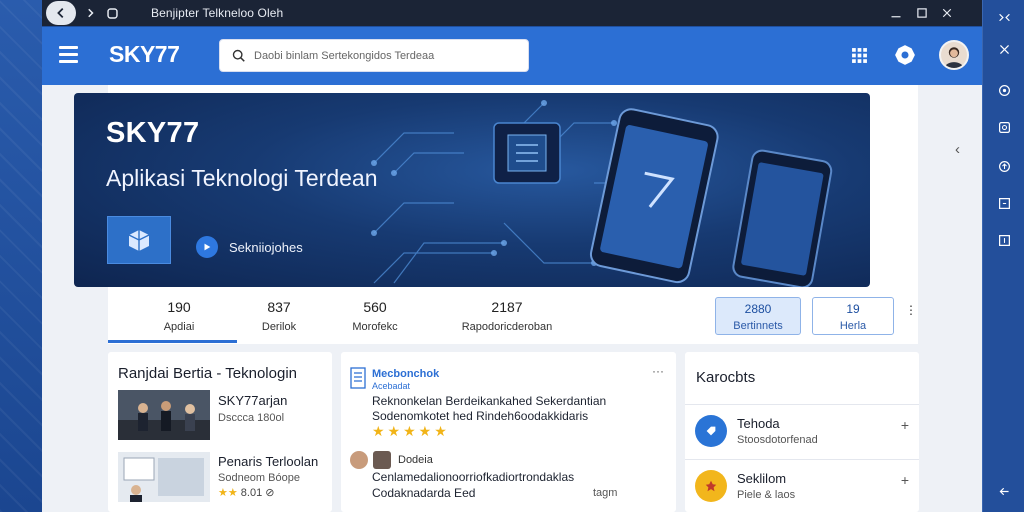  I want to click on user-avatar, so click(954, 55).